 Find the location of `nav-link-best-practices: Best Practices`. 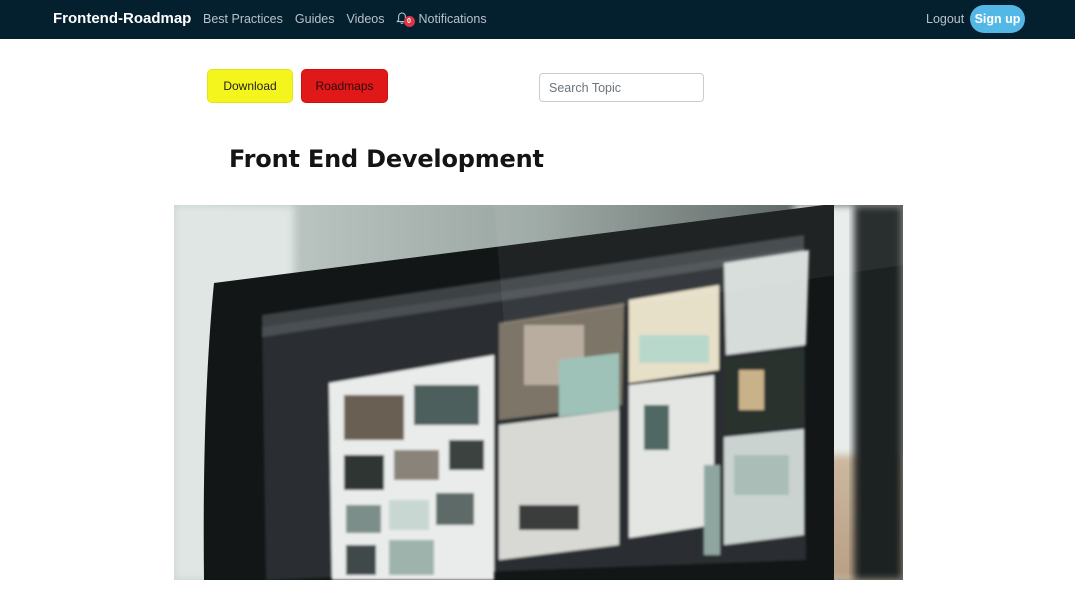

nav-link-best-practices: Best Practices is located at coordinates (243, 19).